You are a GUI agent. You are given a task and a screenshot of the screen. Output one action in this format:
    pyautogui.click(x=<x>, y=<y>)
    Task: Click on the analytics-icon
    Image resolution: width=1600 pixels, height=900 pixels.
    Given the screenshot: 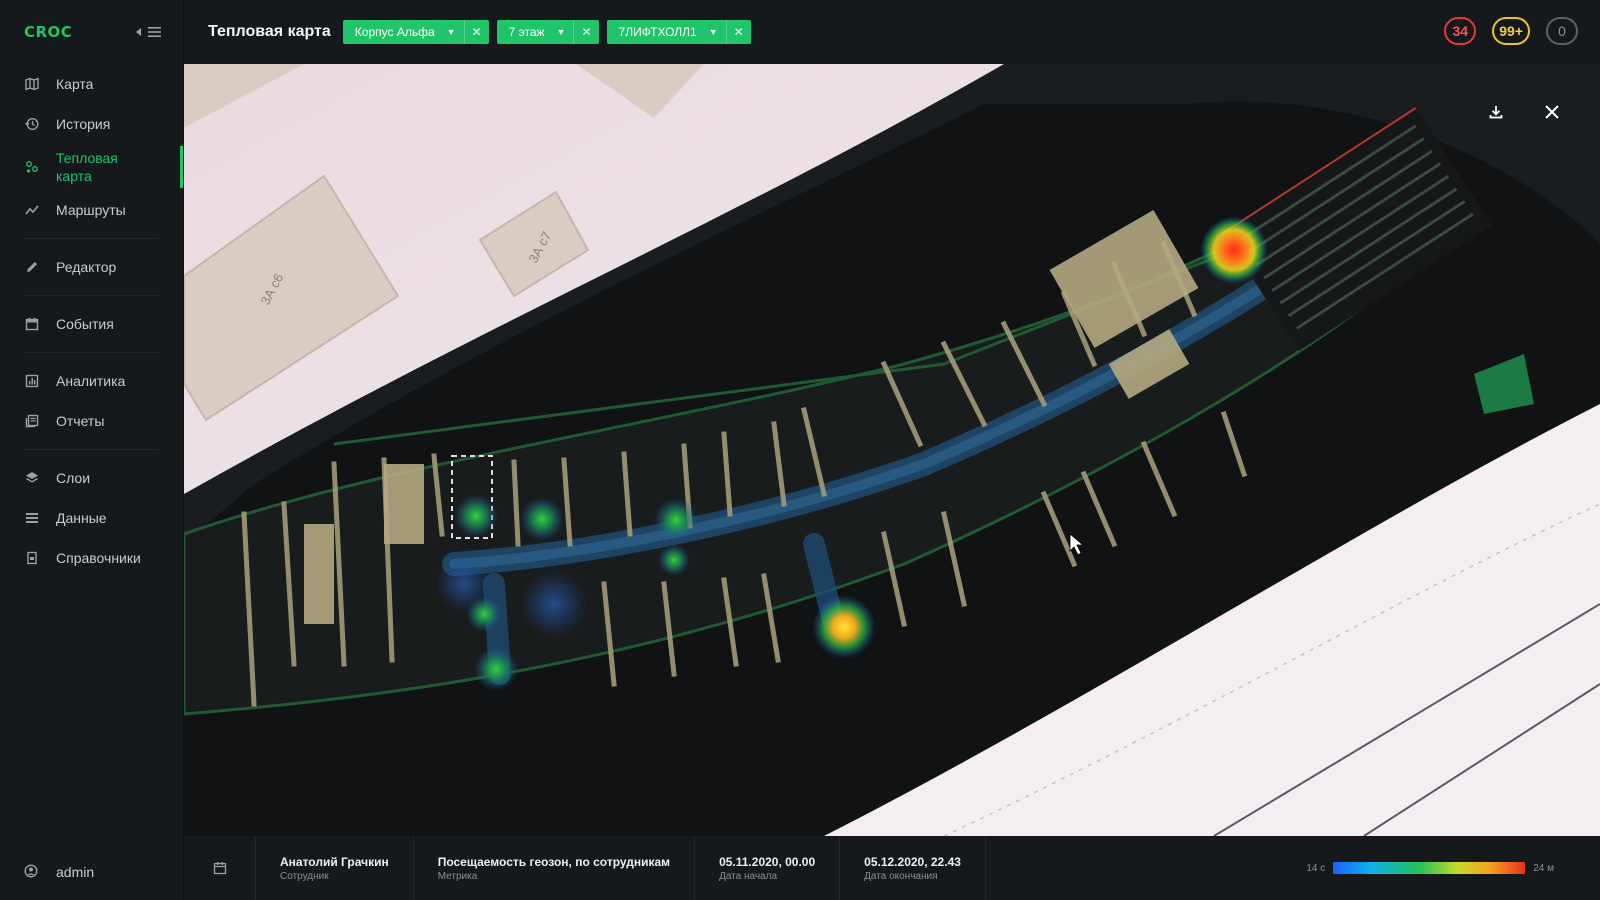 What is the action you would take?
    pyautogui.click(x=32, y=381)
    